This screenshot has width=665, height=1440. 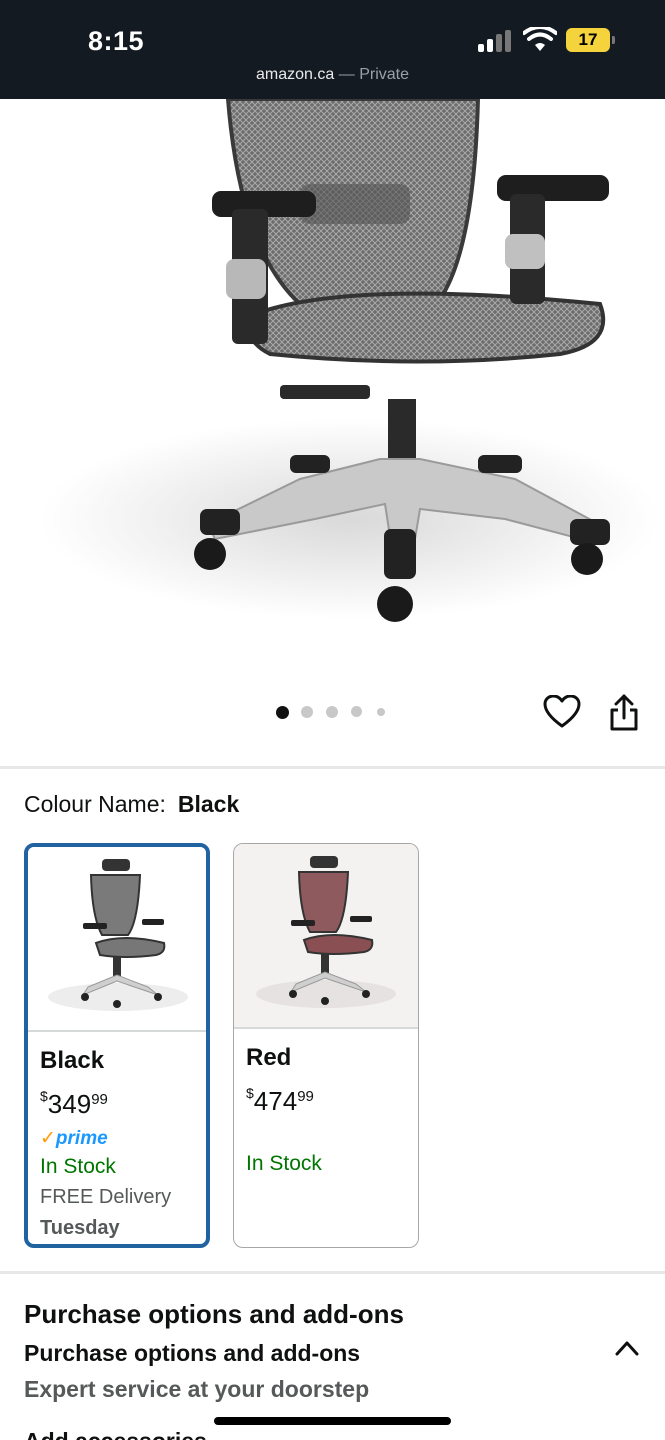 I want to click on add-accessories-heading: Add accessories, so click(x=115, y=1433).